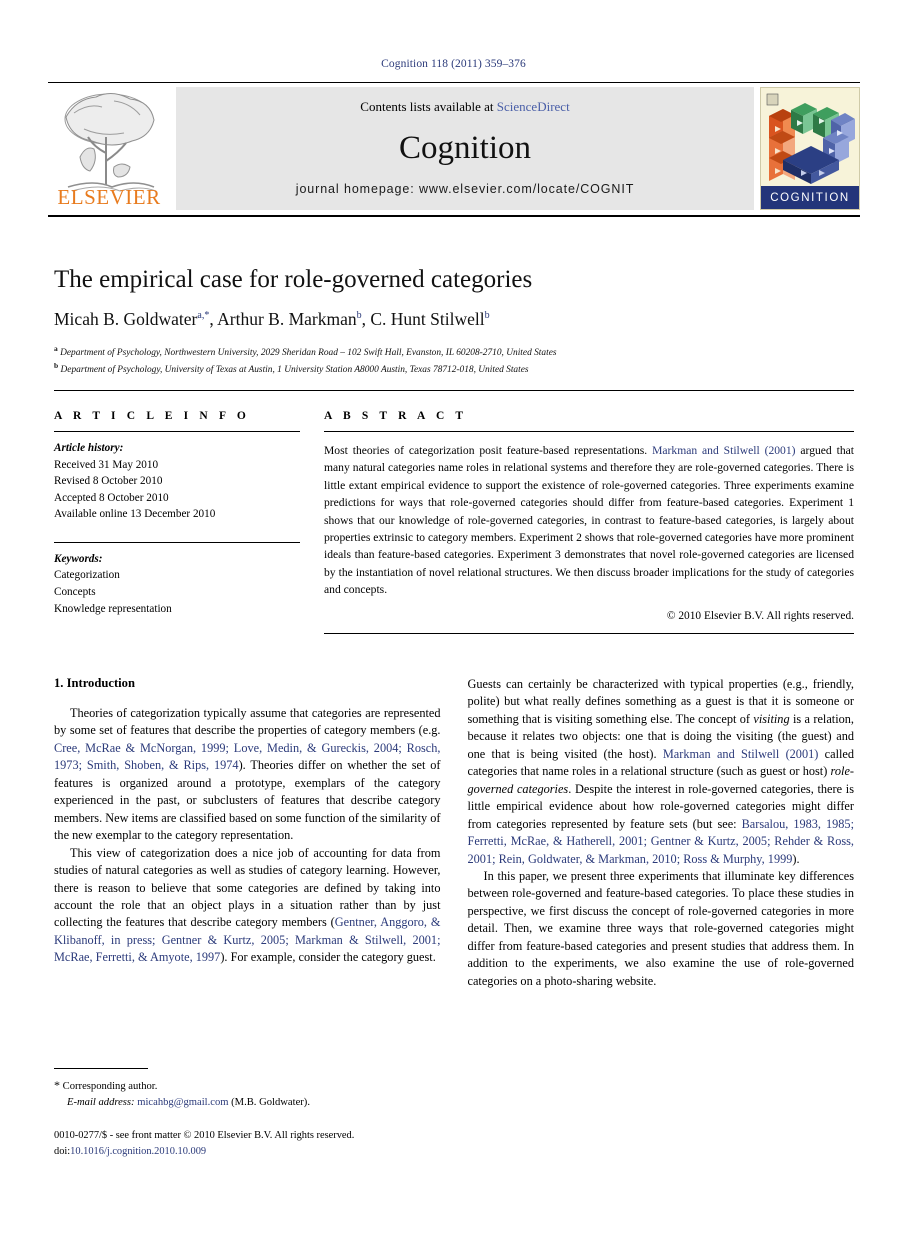 The height and width of the screenshot is (1238, 907). Describe the element at coordinates (203, 315) in the screenshot. I see `author-0-marks: a,*` at that location.